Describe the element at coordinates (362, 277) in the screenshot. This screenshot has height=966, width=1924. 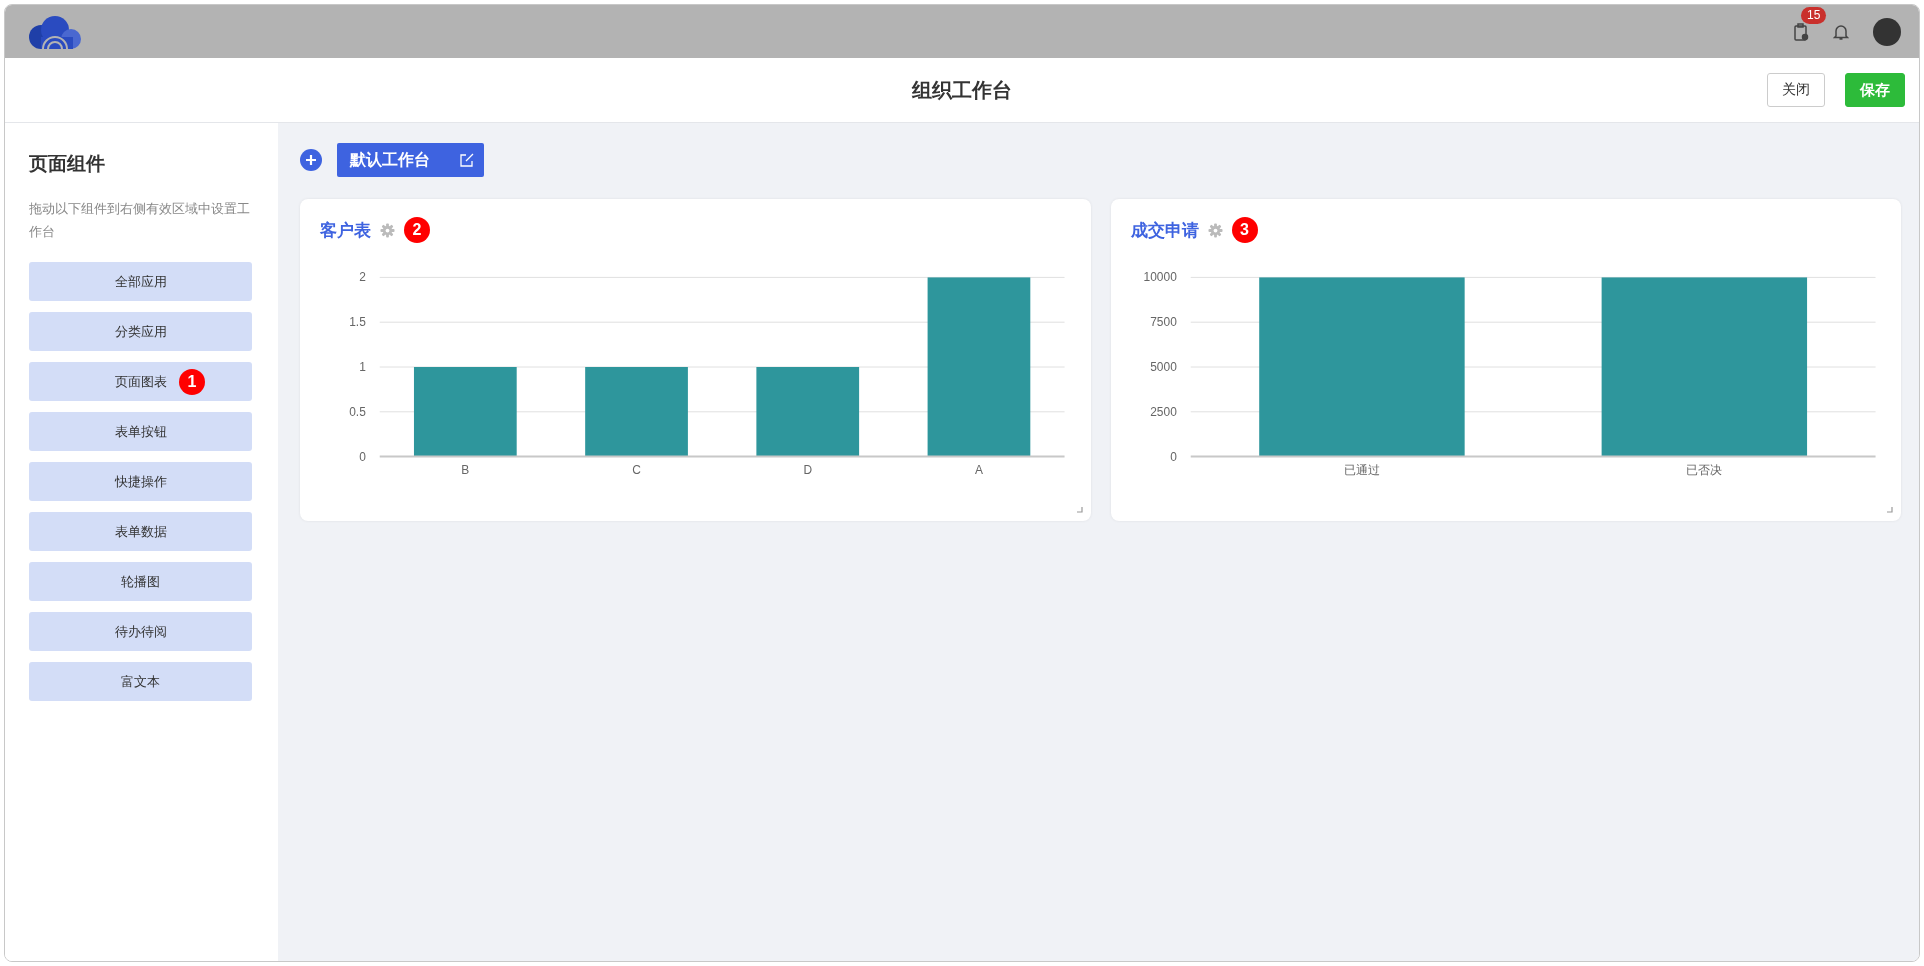
I see `axis-tick-label: 2` at that location.